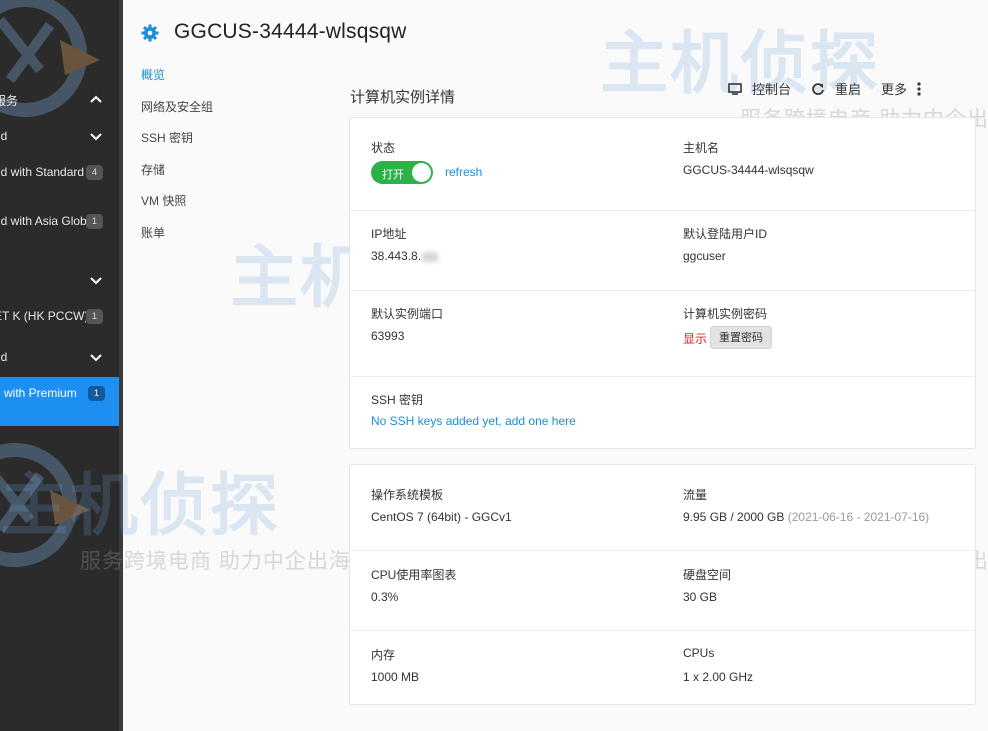  I want to click on sidebar-item-cloud-standard: ud with Standard 4, so click(59, 172).